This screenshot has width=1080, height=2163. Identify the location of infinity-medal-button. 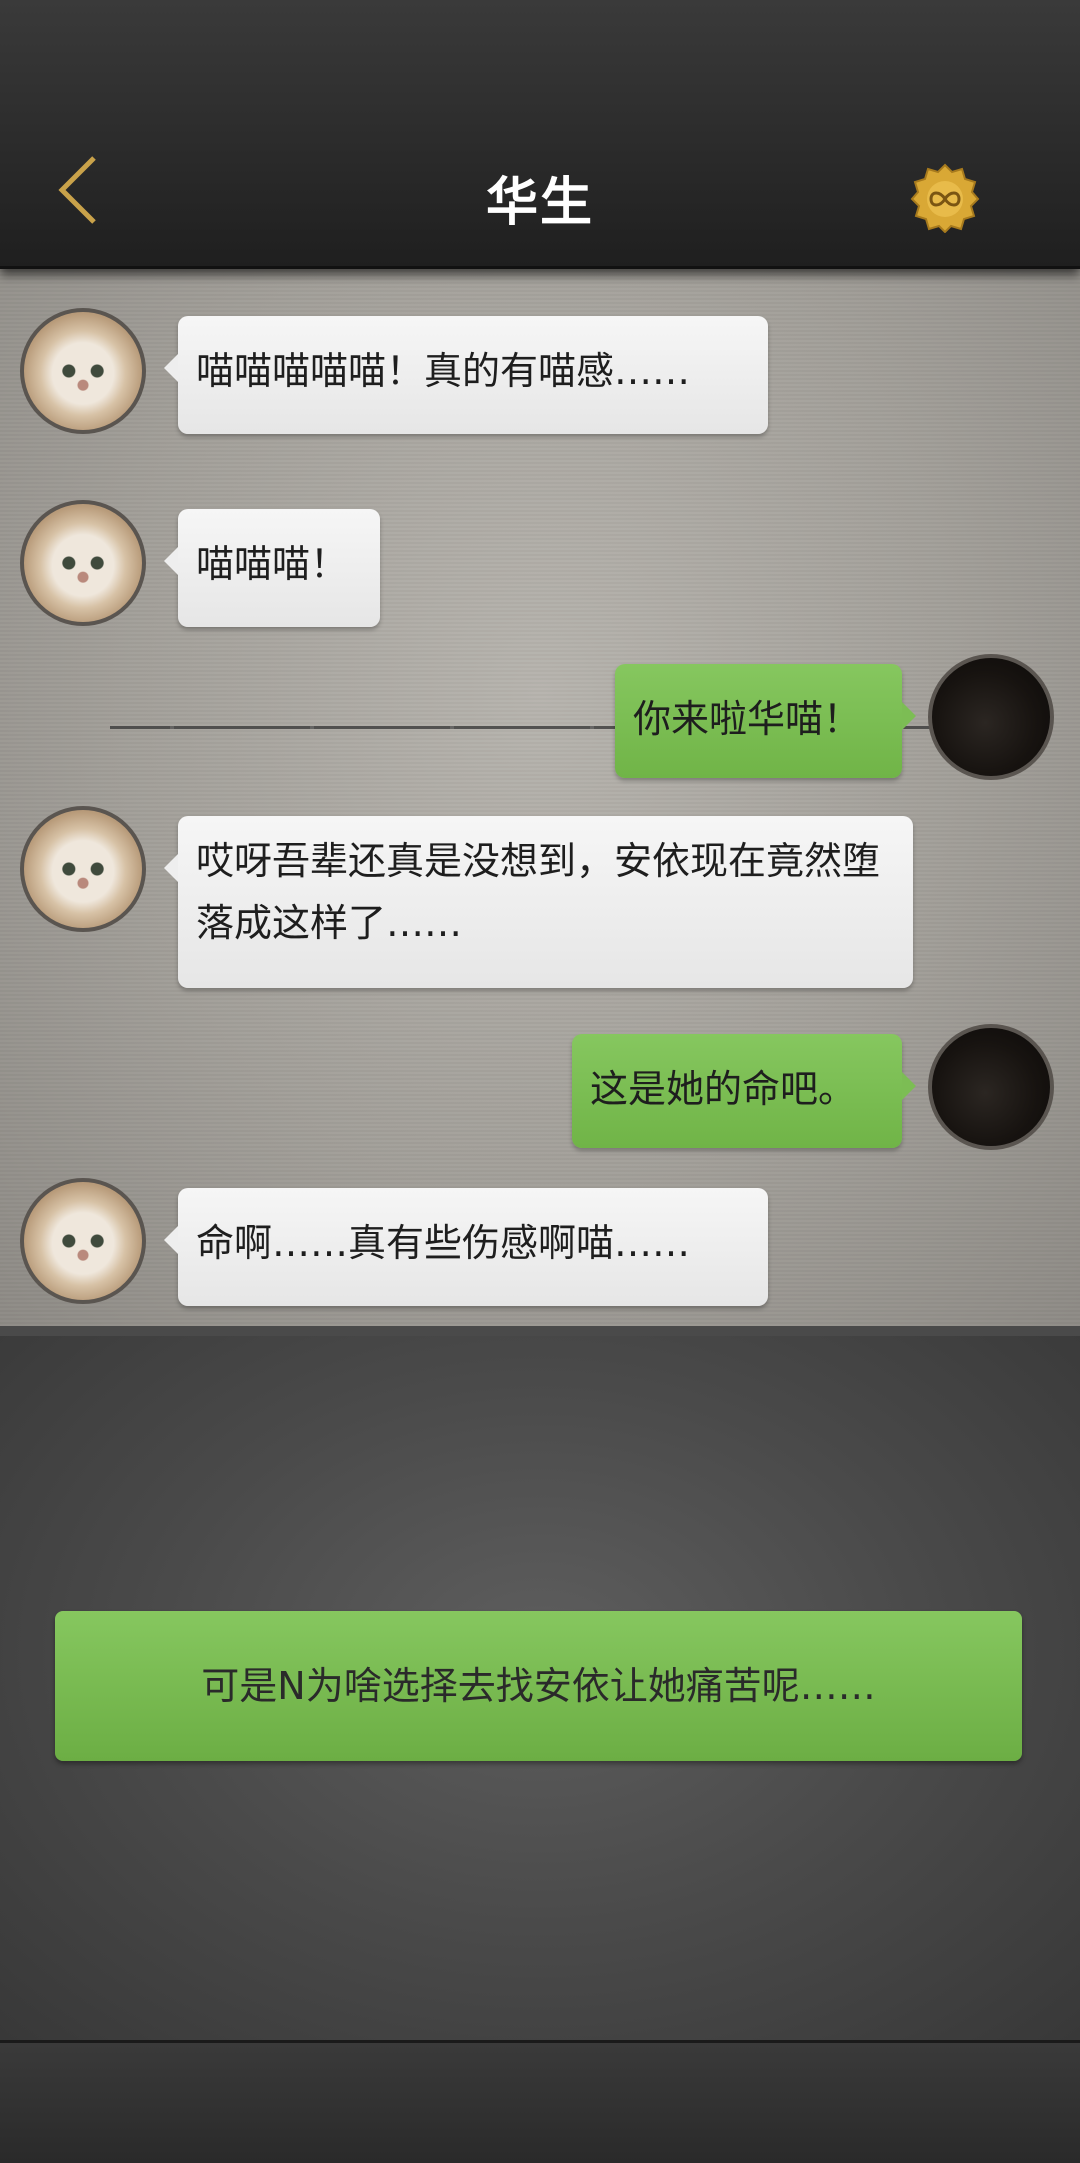
(945, 198).